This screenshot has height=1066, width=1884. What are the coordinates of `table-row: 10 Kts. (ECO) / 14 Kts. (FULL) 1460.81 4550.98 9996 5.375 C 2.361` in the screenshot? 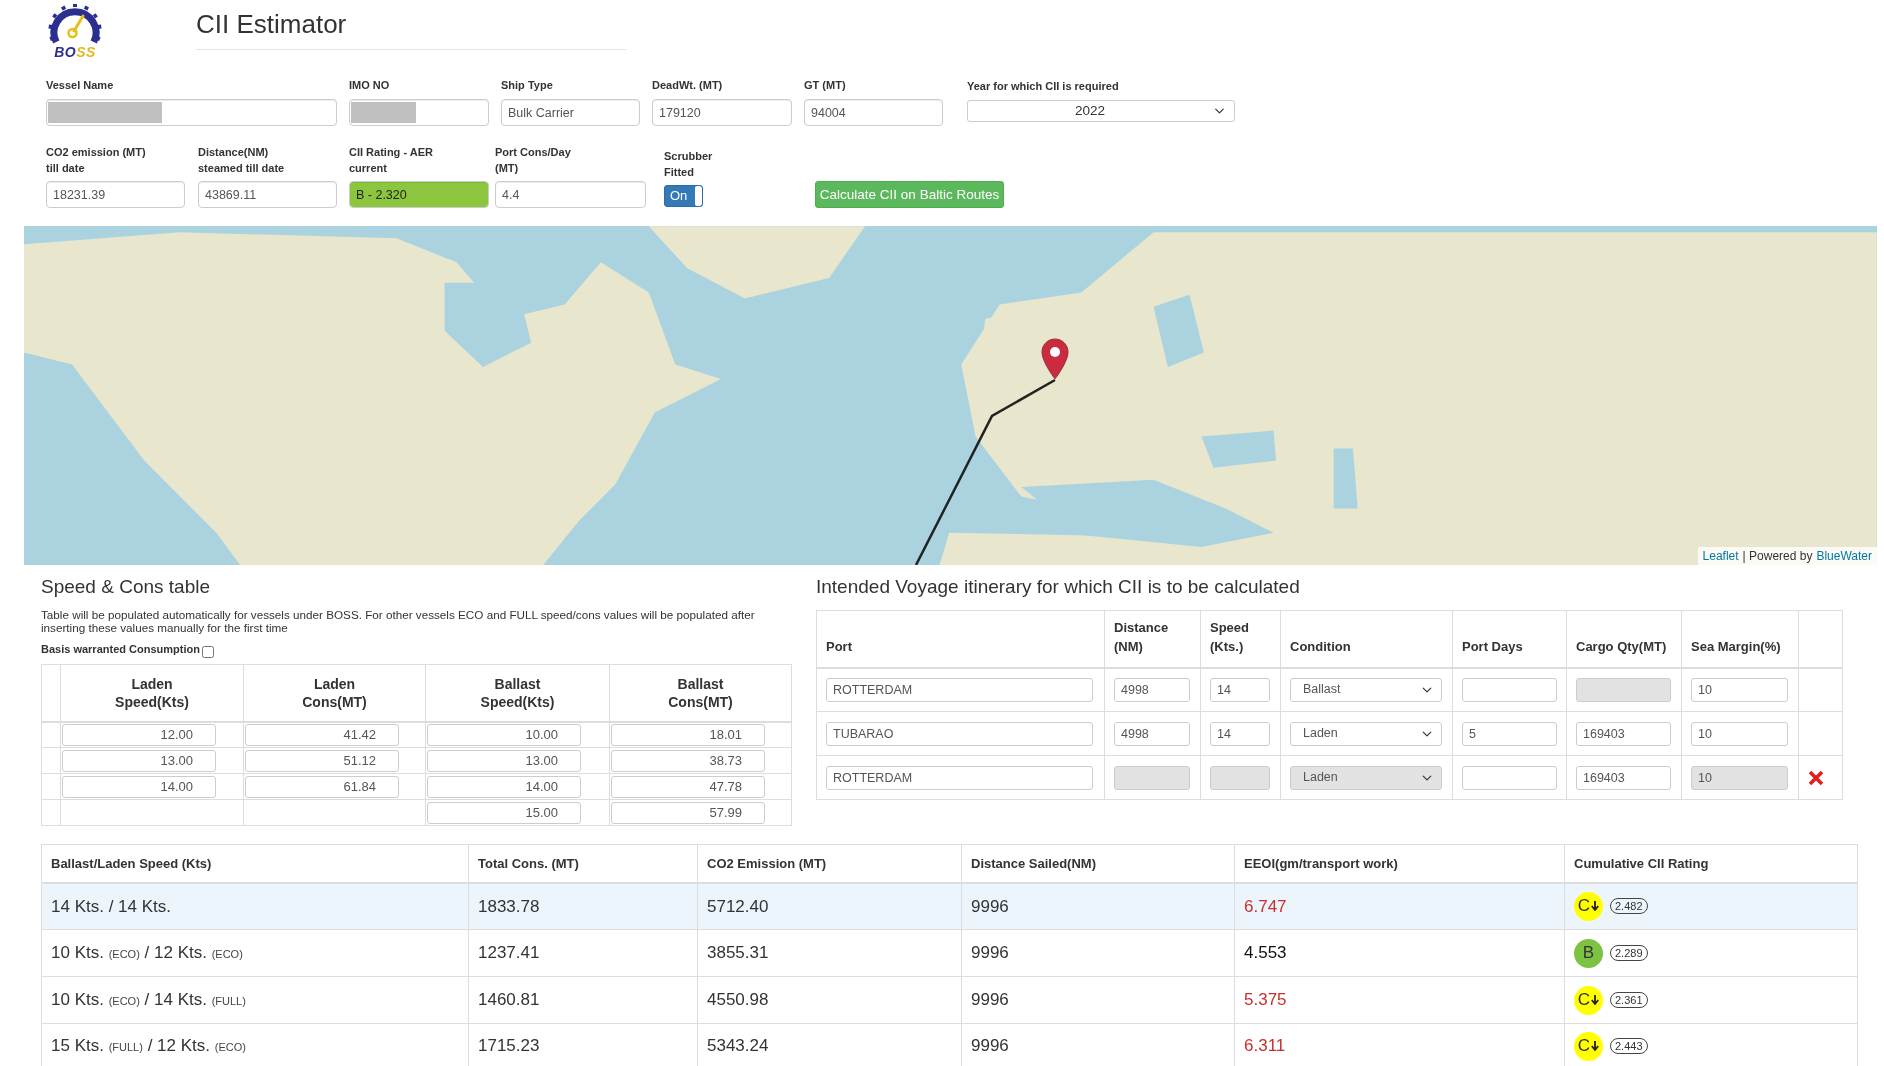 It's located at (949, 1000).